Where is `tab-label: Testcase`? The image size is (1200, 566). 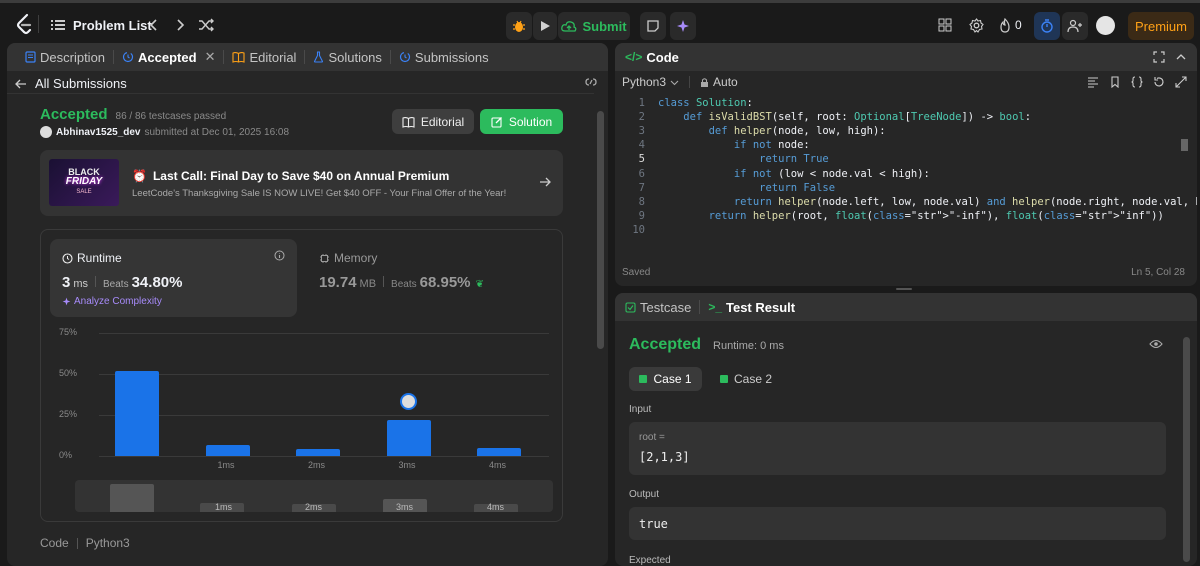 tab-label: Testcase is located at coordinates (666, 307).